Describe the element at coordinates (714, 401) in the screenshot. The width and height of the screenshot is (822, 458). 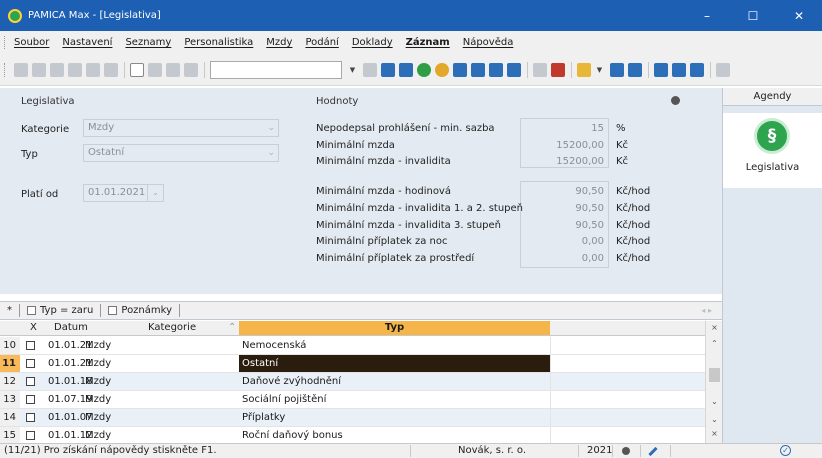
I see `scroll-down-icon: ⌄` at that location.